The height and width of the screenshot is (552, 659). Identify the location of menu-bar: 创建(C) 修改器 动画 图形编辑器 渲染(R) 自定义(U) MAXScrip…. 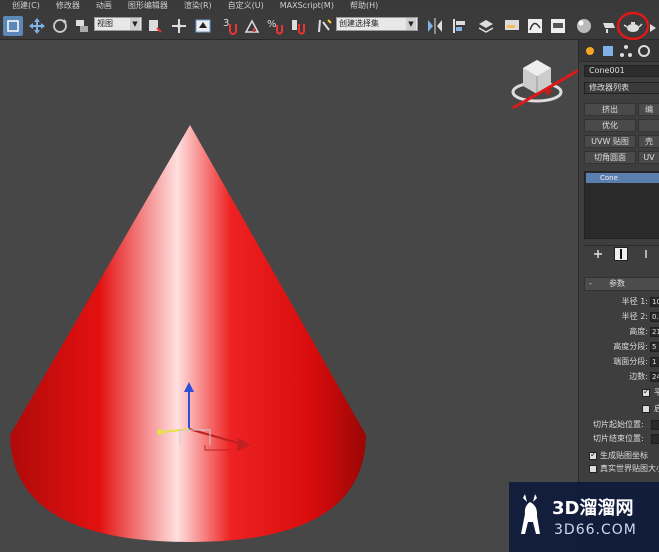
(329, 6).